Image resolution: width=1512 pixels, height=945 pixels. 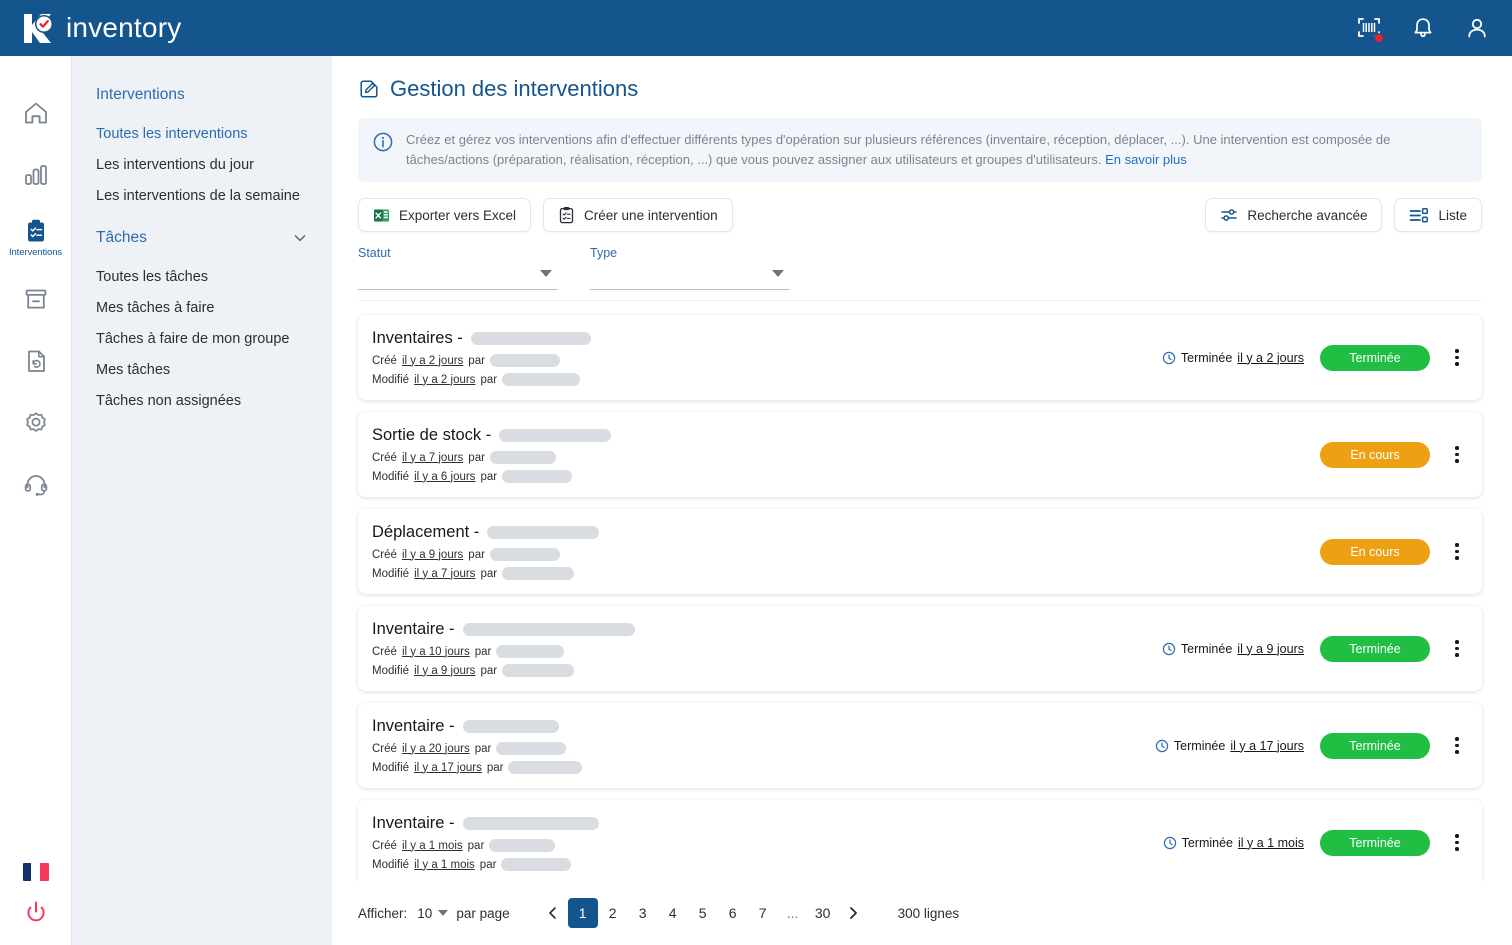 What do you see at coordinates (638, 215) in the screenshot?
I see `create-intervention-button: Créer une intervention` at bounding box center [638, 215].